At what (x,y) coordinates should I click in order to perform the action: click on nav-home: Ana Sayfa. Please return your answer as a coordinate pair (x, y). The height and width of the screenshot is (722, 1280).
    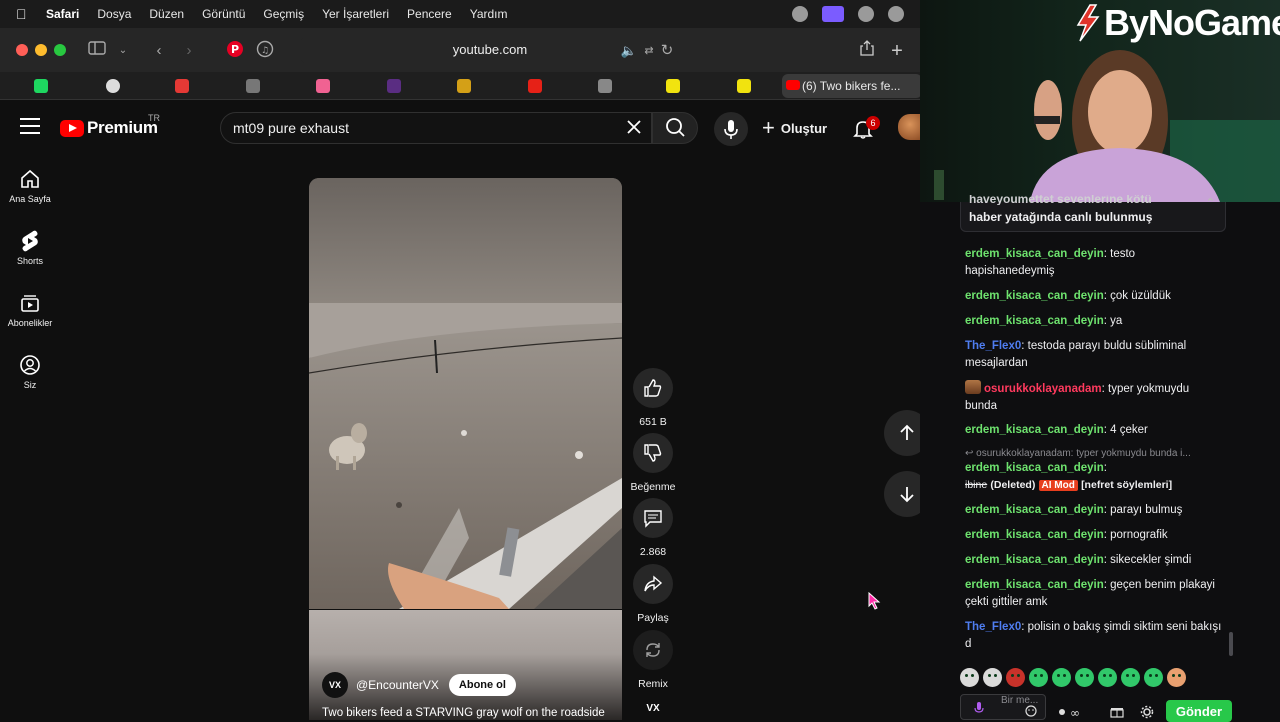
    Looking at the image, I should click on (30, 186).